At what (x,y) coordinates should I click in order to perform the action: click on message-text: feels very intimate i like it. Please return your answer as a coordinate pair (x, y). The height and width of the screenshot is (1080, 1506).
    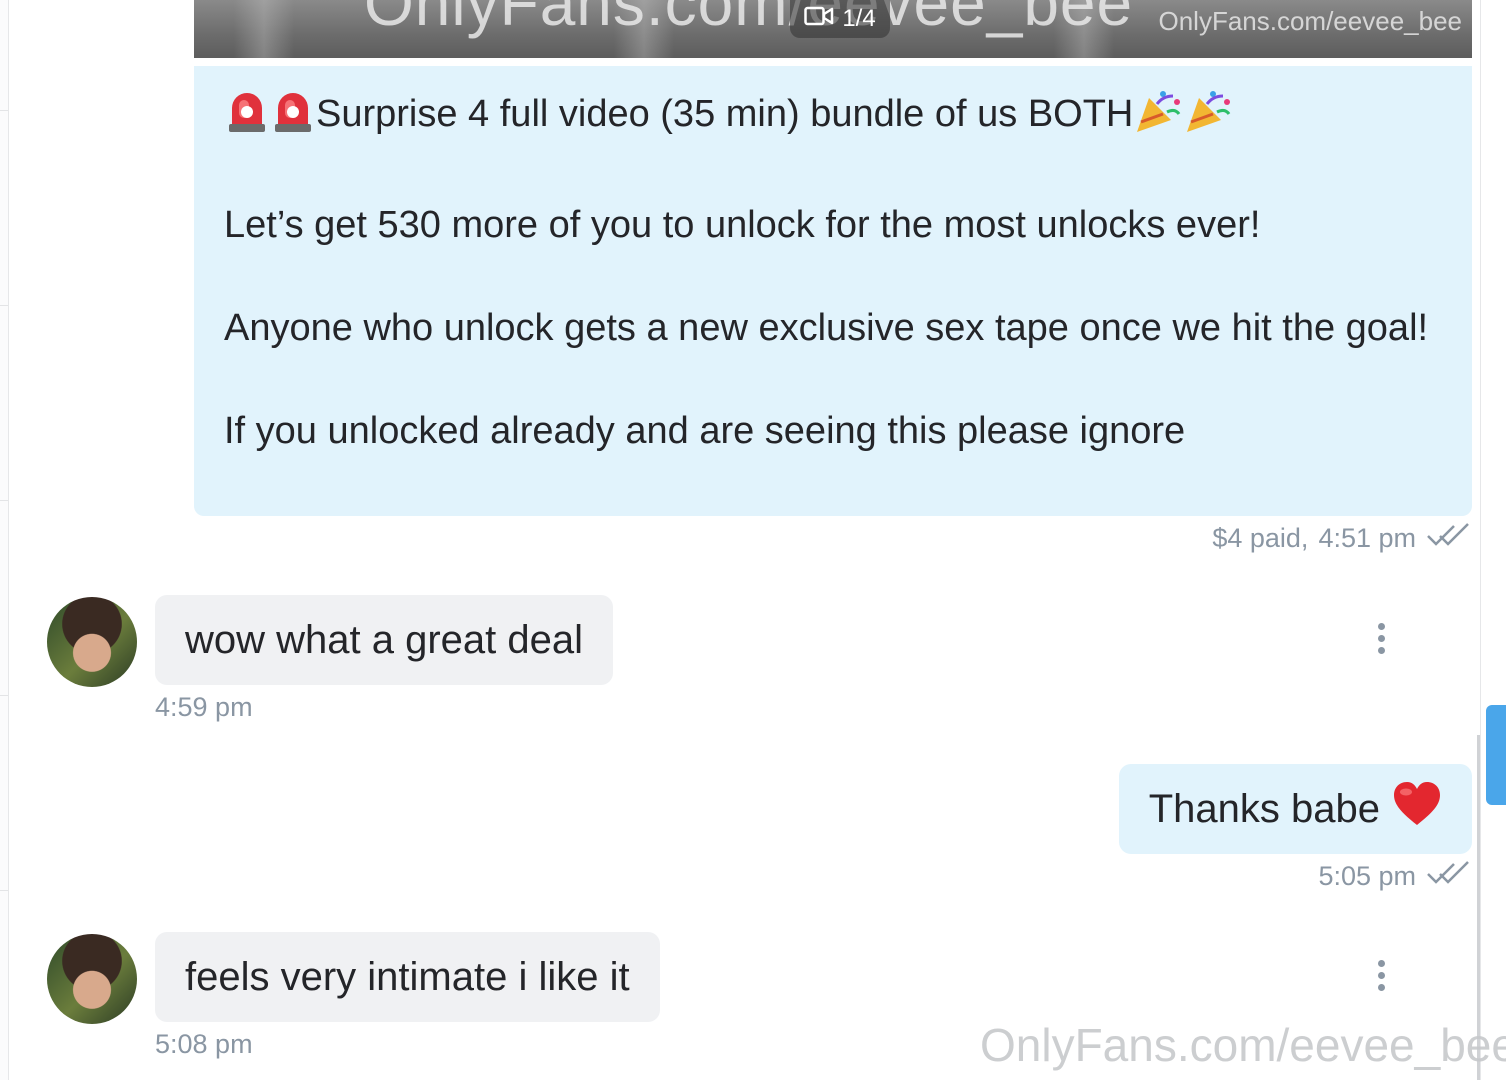
    Looking at the image, I should click on (407, 976).